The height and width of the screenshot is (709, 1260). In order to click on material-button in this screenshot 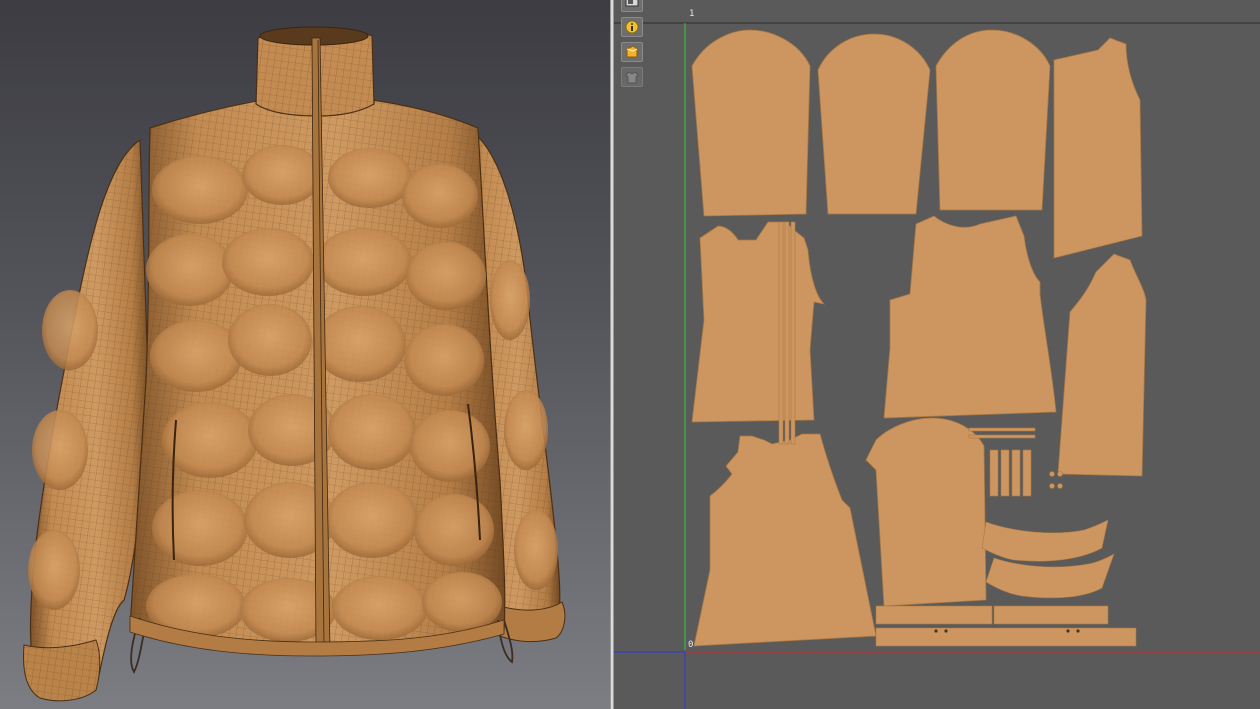, I will do `click(632, 52)`.